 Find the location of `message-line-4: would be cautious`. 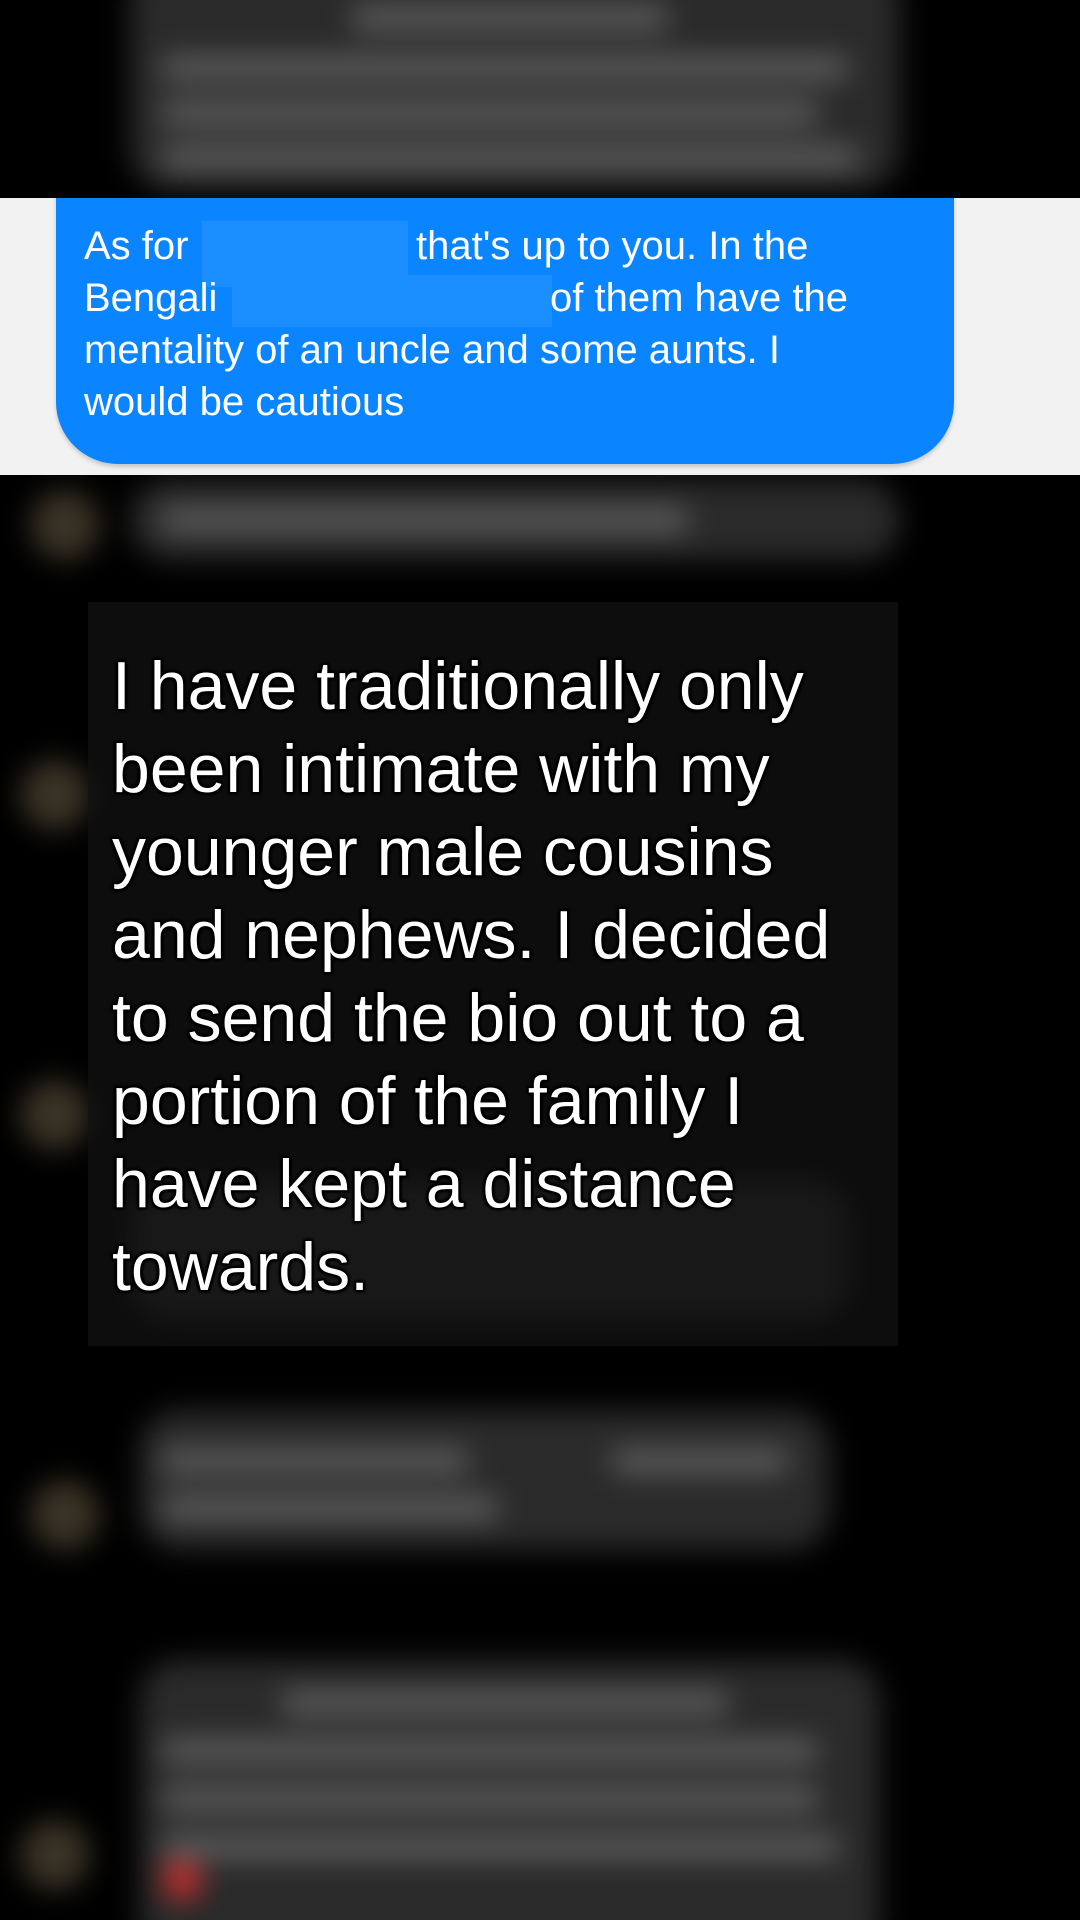

message-line-4: would be cautious is located at coordinates (244, 402).